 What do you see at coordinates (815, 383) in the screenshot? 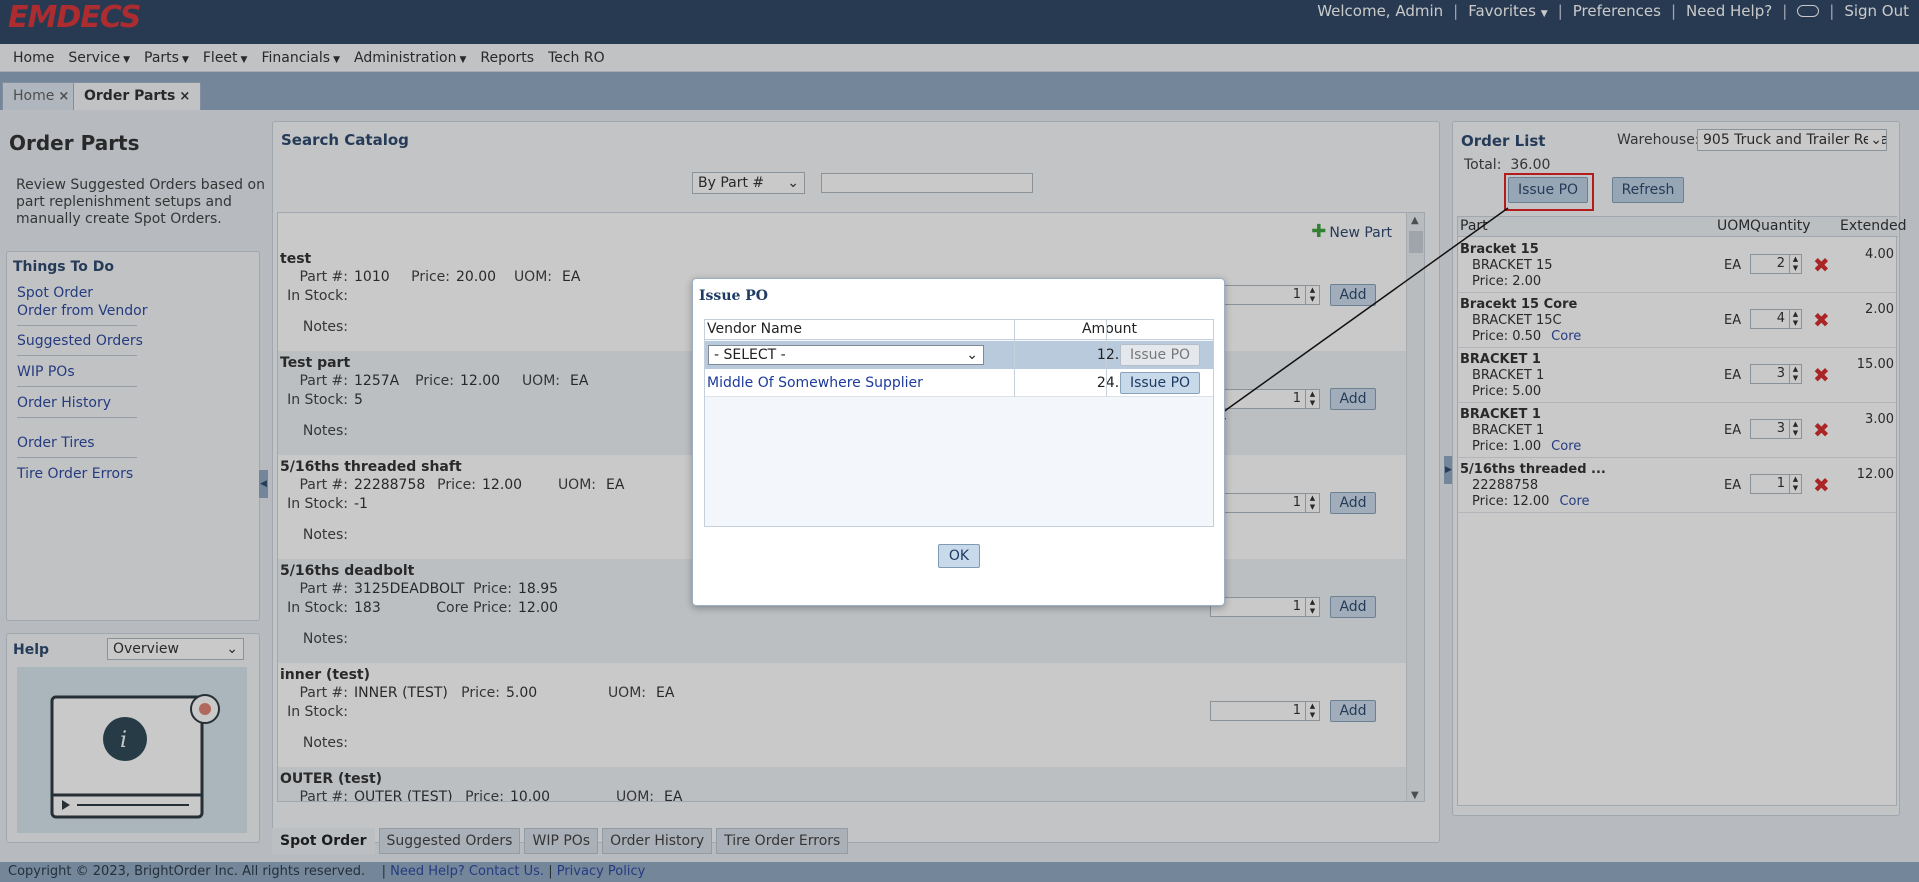
I see `vendor-name: Middle Of Somewhere Supplier` at bounding box center [815, 383].